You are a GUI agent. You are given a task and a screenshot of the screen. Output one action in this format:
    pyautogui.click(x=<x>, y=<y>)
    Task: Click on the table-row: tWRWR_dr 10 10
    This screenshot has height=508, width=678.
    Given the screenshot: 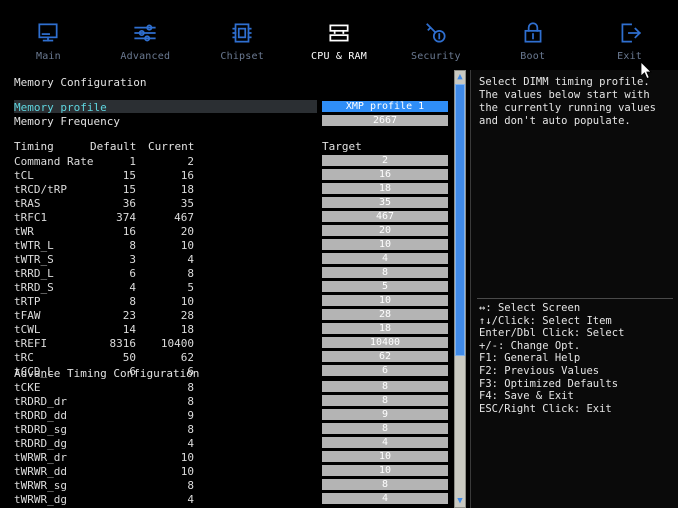 What is the action you would take?
    pyautogui.click(x=225, y=457)
    